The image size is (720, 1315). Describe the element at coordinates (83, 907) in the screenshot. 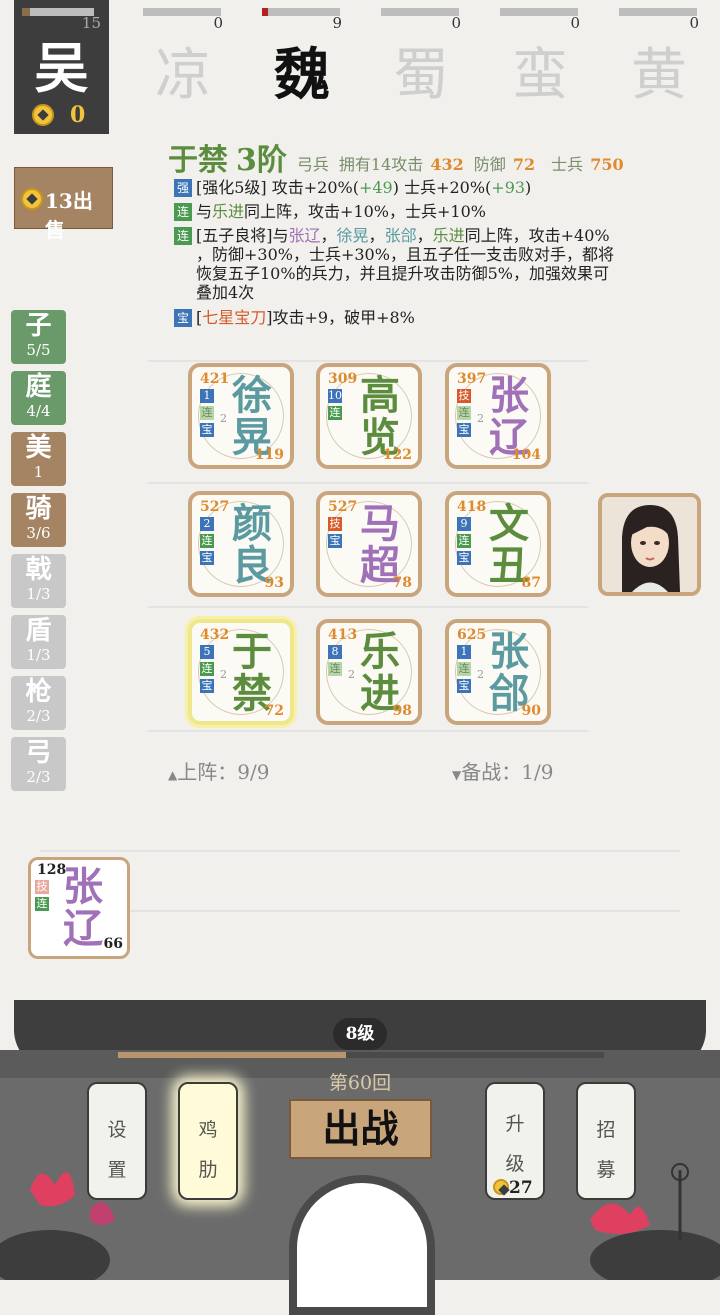

I see `card-name: 张辽` at that location.